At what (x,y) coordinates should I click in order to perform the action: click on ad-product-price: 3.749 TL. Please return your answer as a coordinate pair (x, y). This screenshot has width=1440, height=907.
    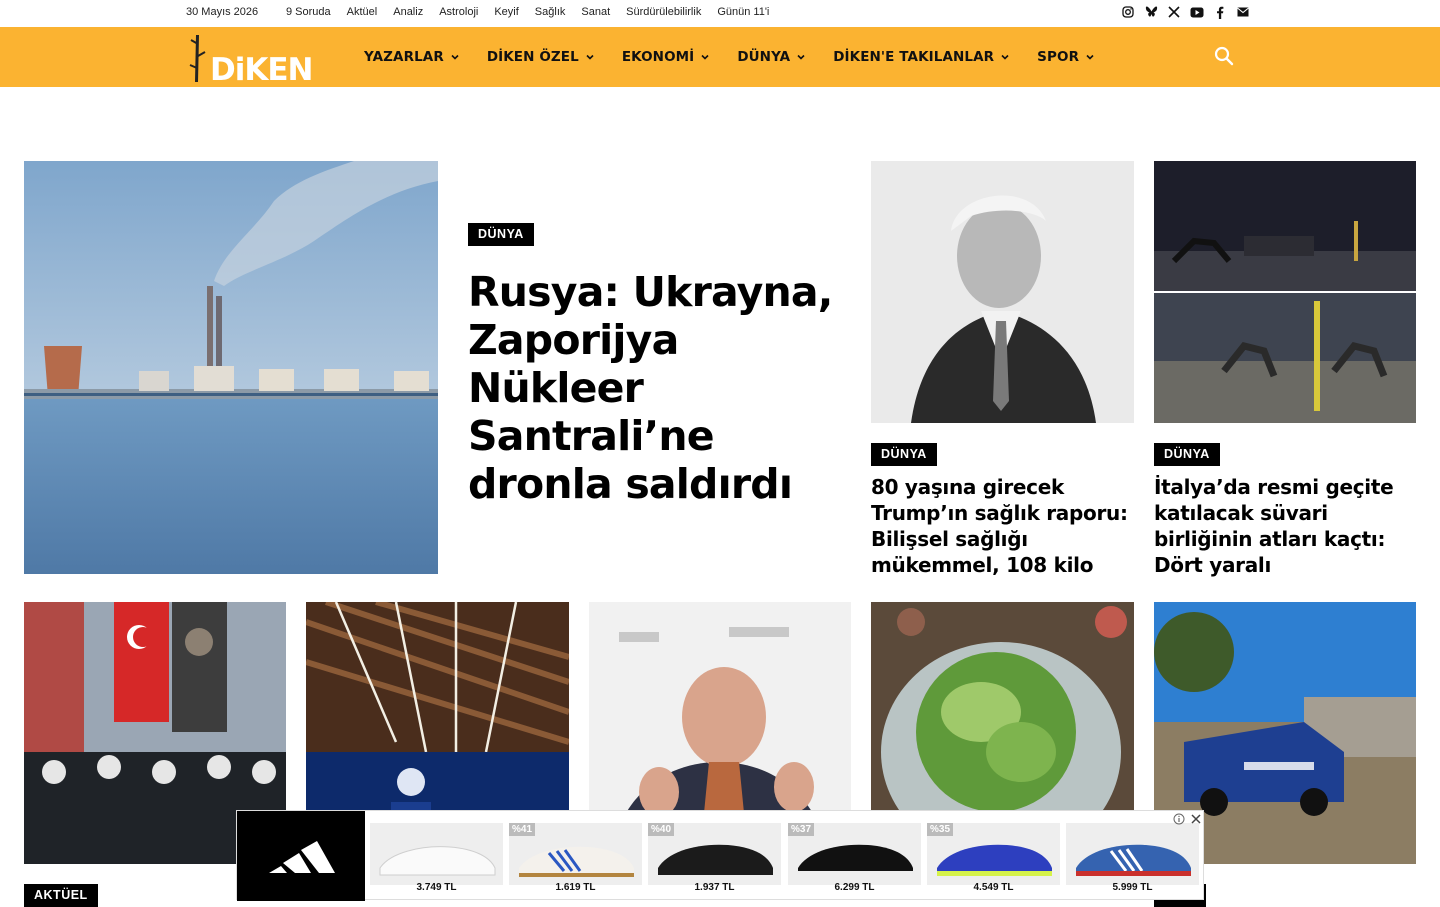
    Looking at the image, I should click on (436, 887).